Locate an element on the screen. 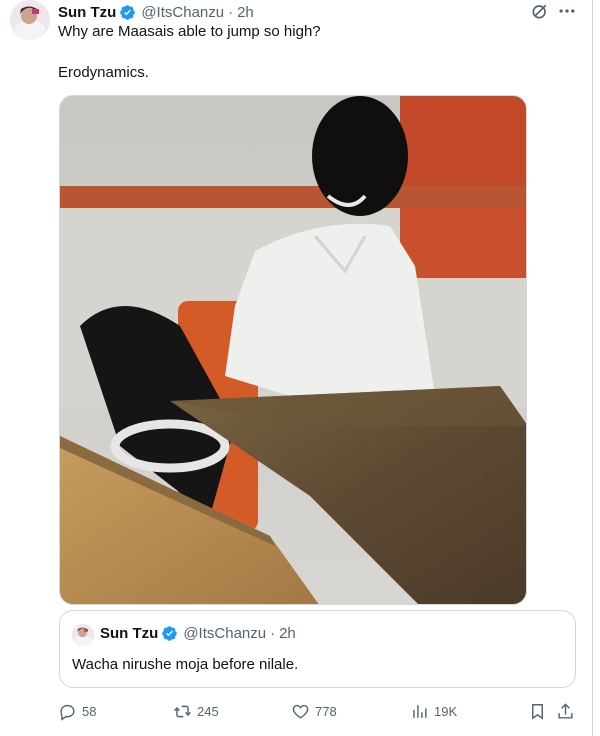  reply-button: 58 is located at coordinates (77, 711).